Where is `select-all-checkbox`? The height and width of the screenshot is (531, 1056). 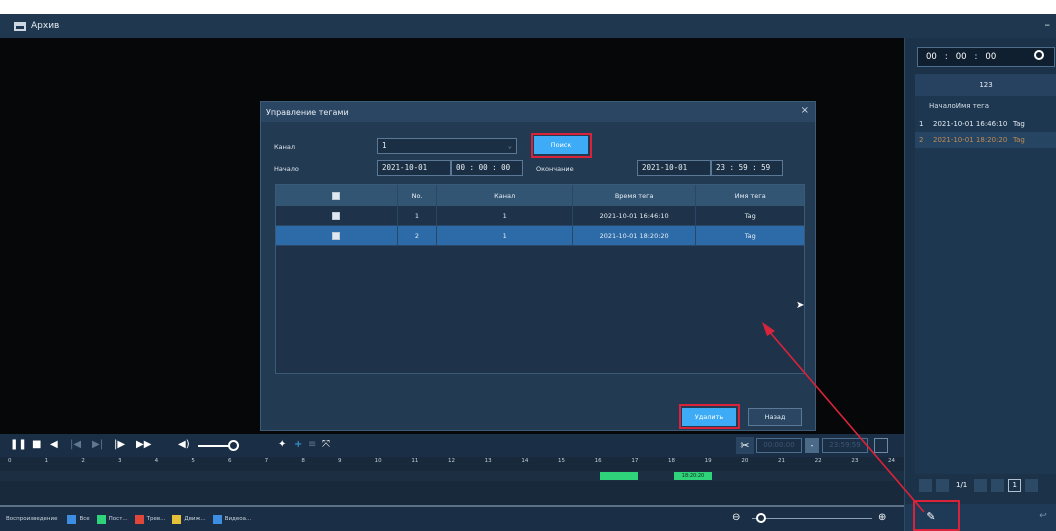 select-all-checkbox is located at coordinates (336, 195).